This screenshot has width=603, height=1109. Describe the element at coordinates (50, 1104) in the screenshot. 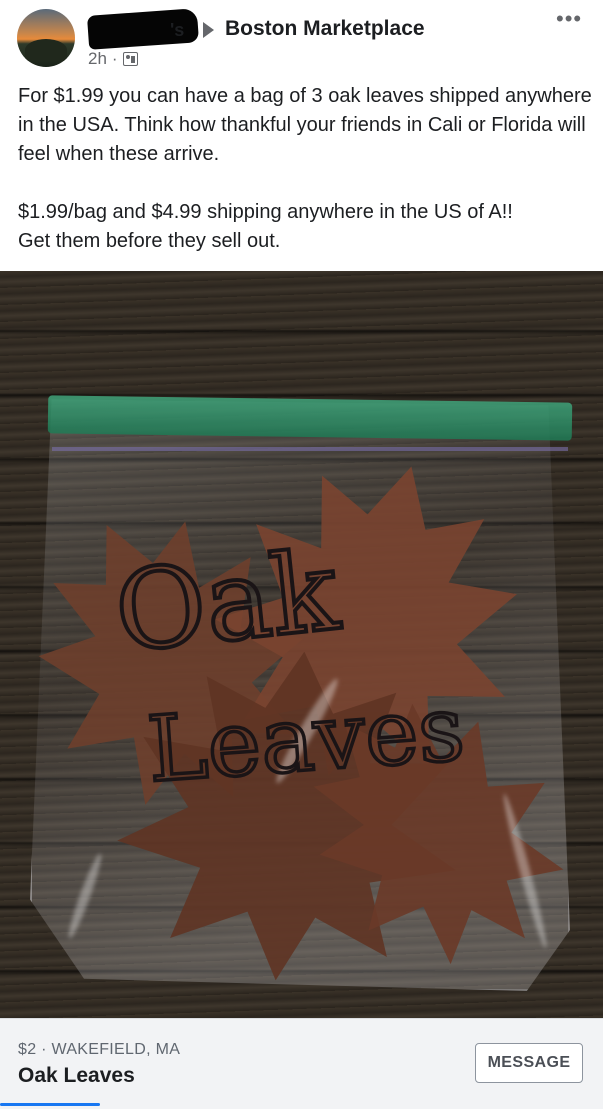

I see `scroll-indicator` at that location.